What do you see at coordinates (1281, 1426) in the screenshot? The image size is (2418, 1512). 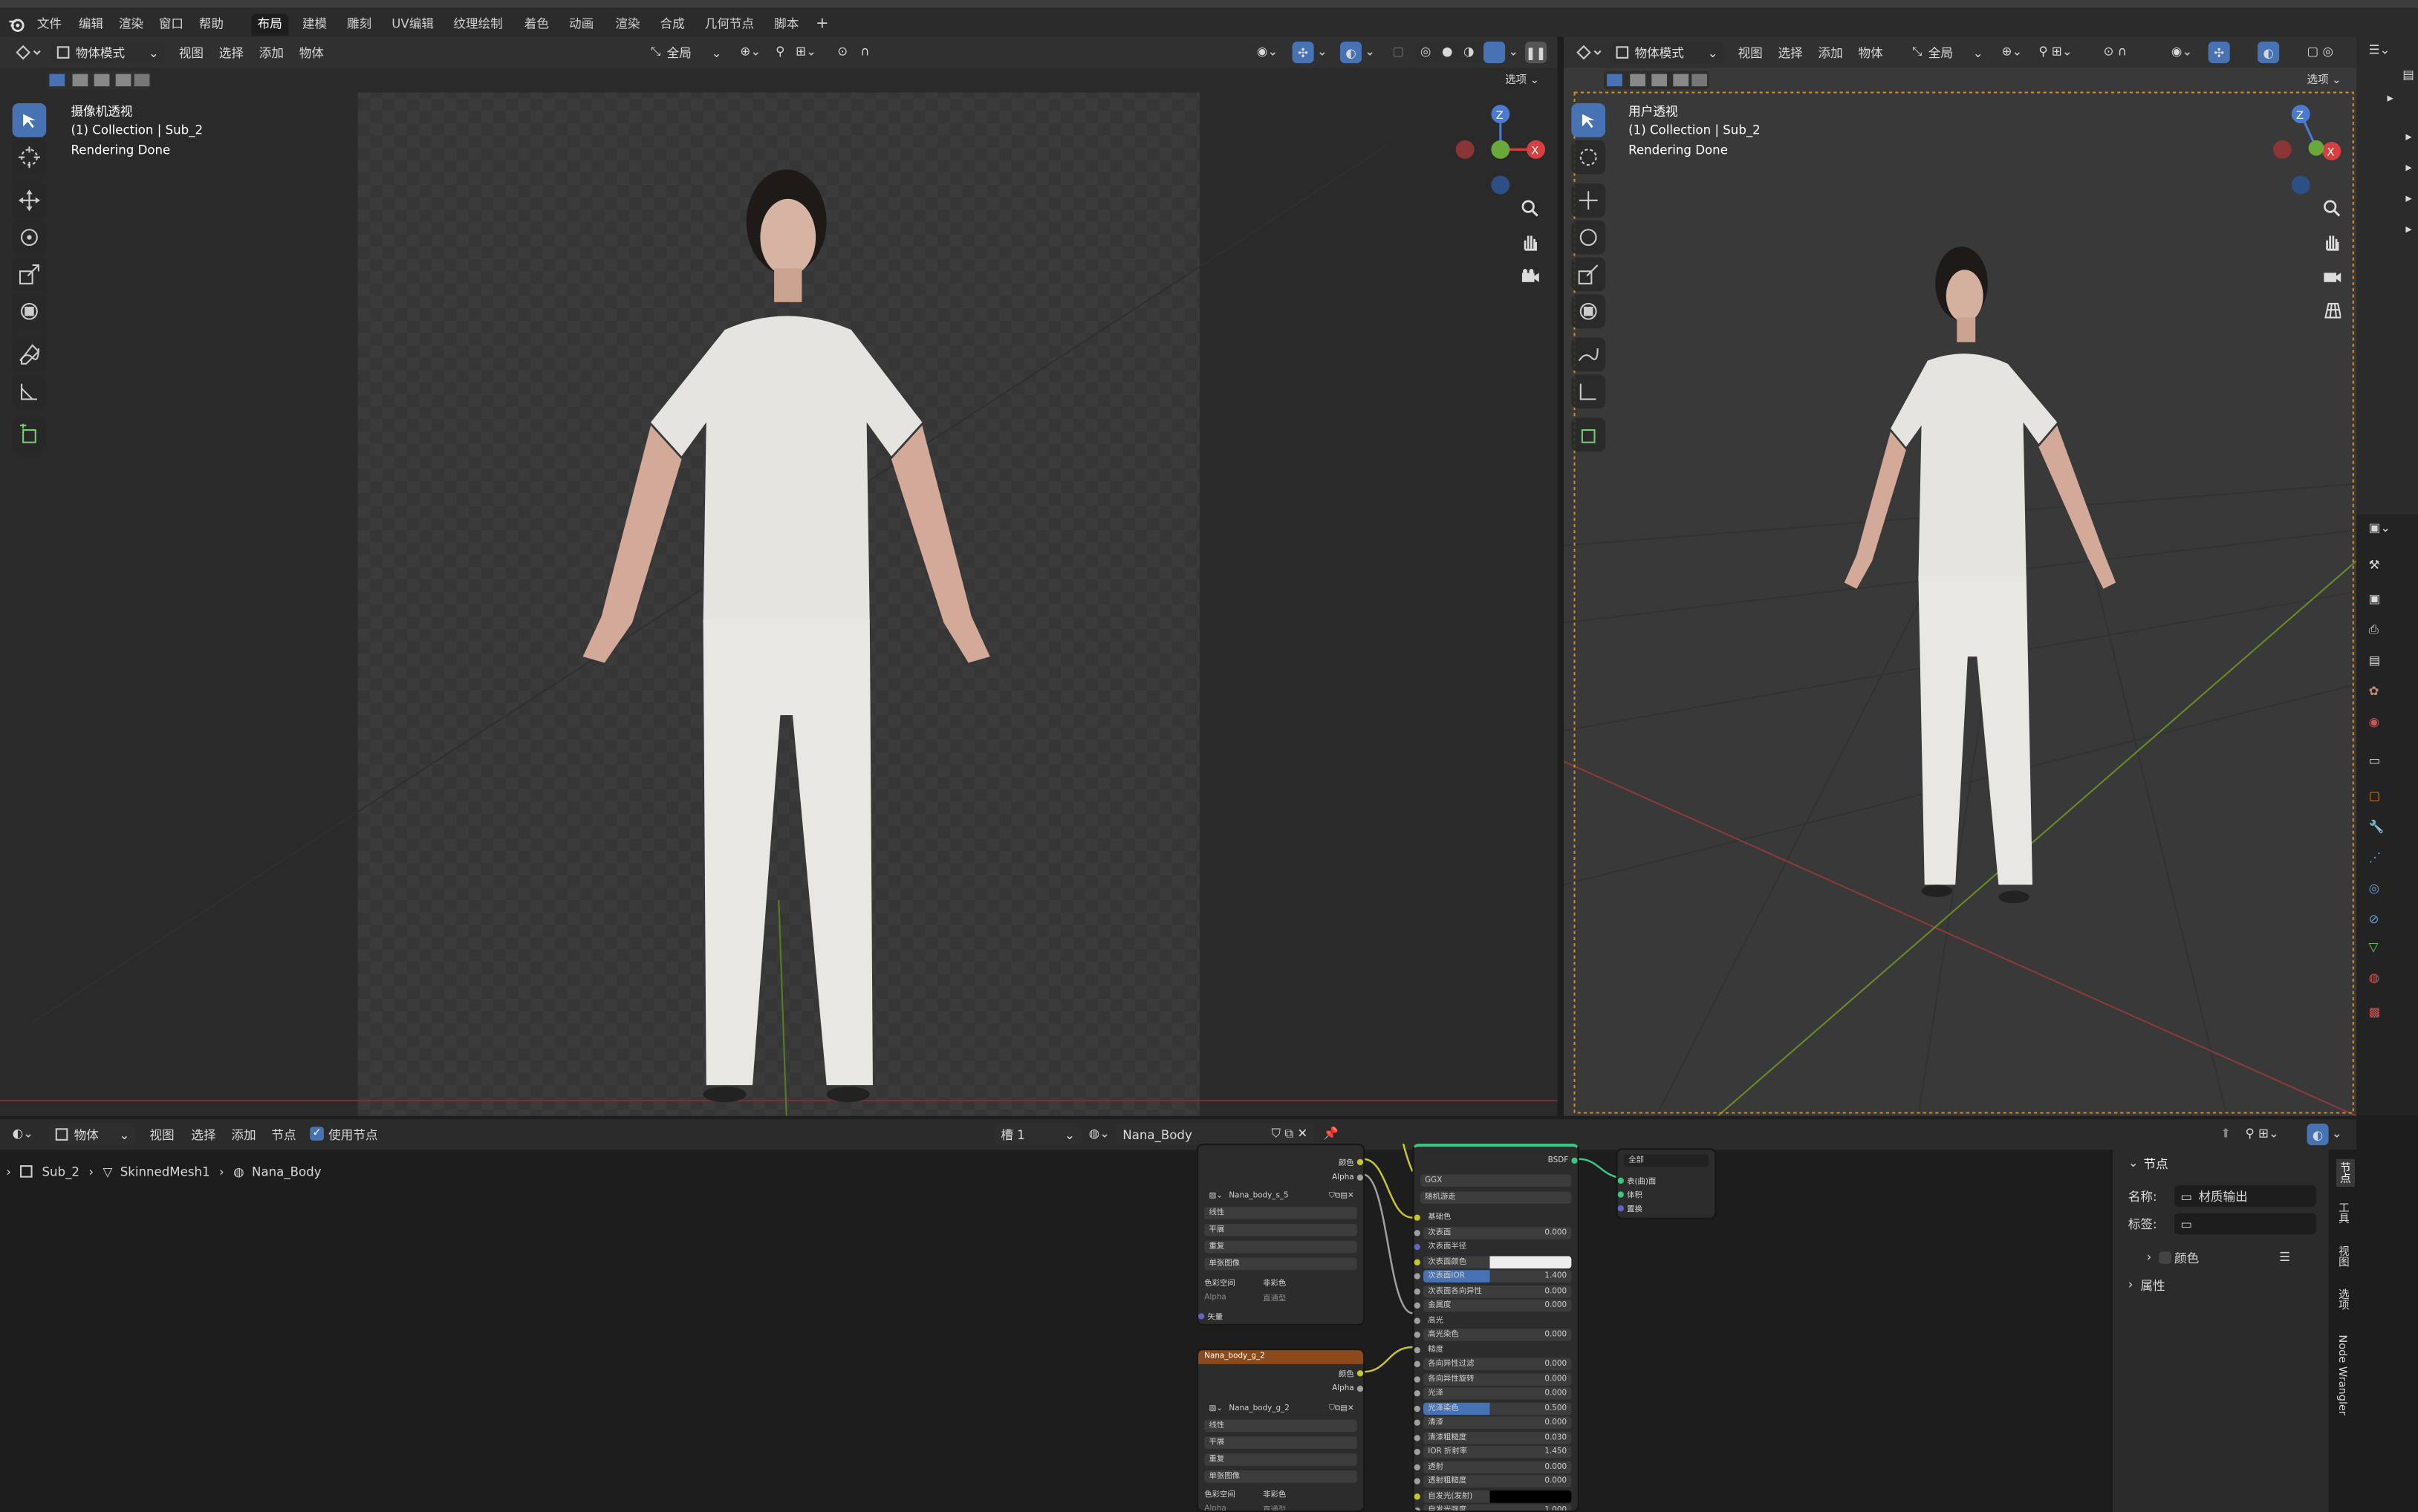 I see `interpolation-select: 线性` at bounding box center [1281, 1426].